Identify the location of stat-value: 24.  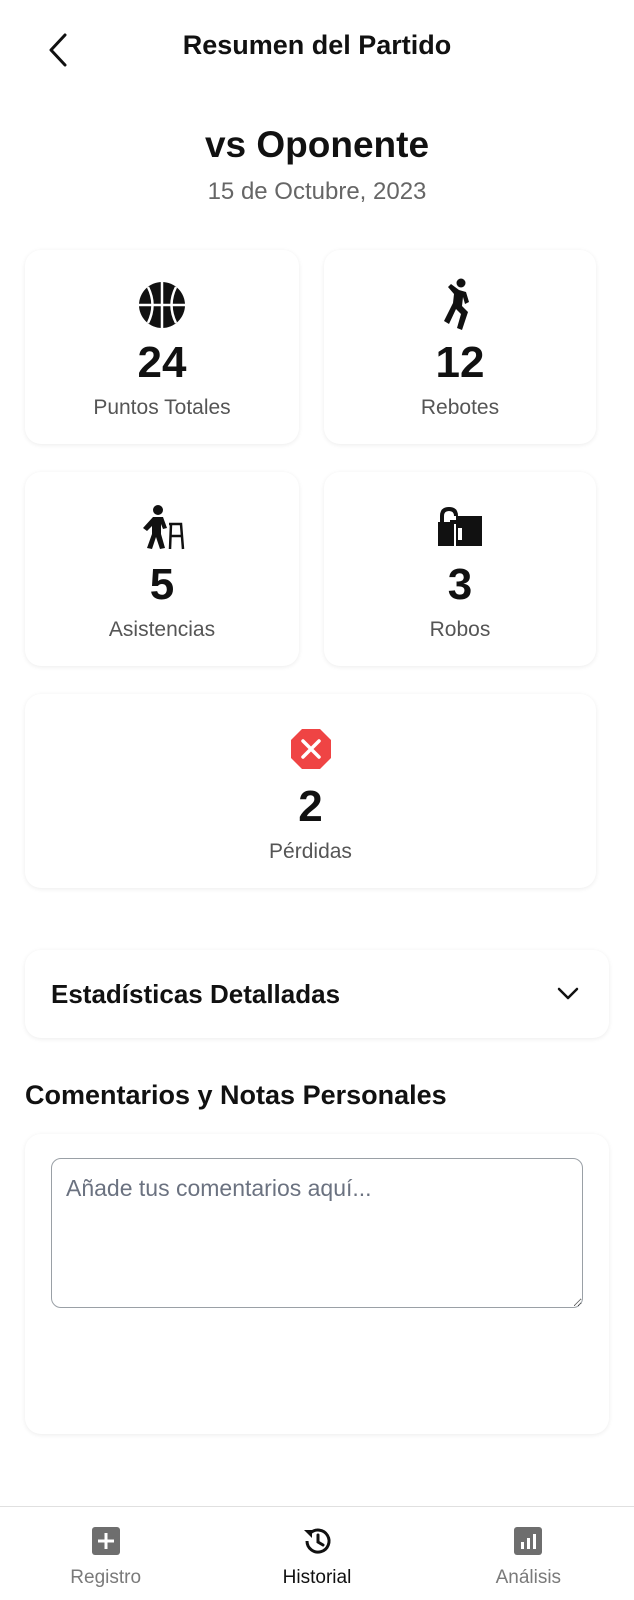
(162, 362).